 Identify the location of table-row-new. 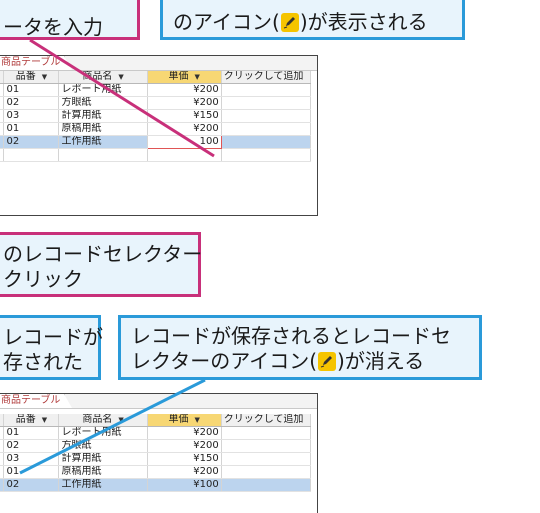
(156, 155).